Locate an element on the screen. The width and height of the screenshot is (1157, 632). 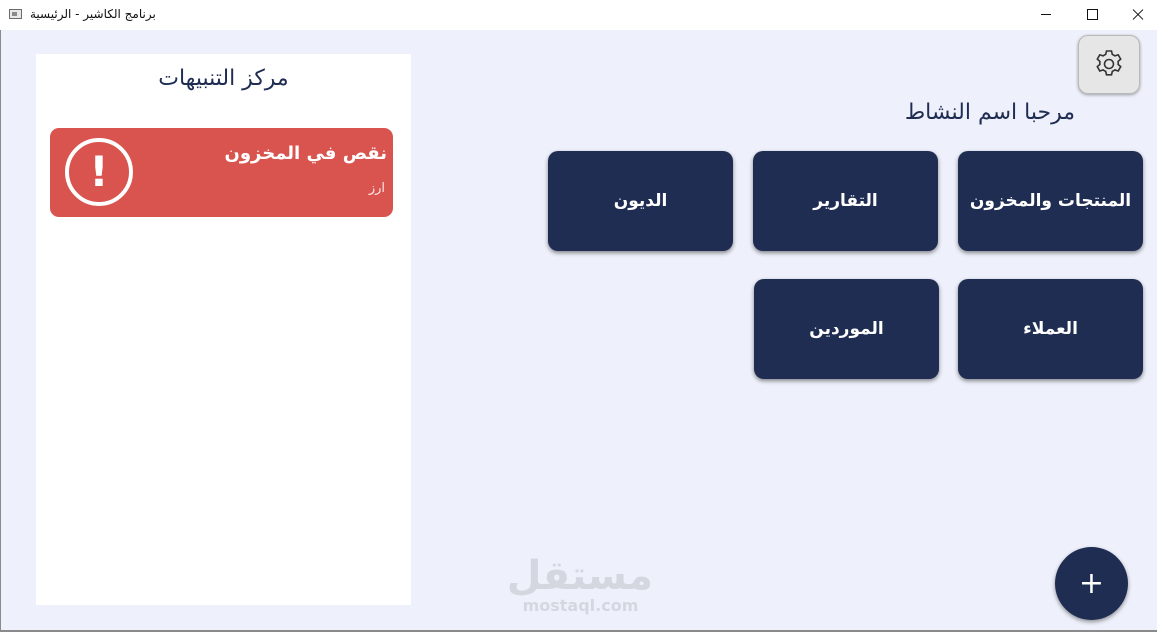
gear-icon is located at coordinates (1109, 63).